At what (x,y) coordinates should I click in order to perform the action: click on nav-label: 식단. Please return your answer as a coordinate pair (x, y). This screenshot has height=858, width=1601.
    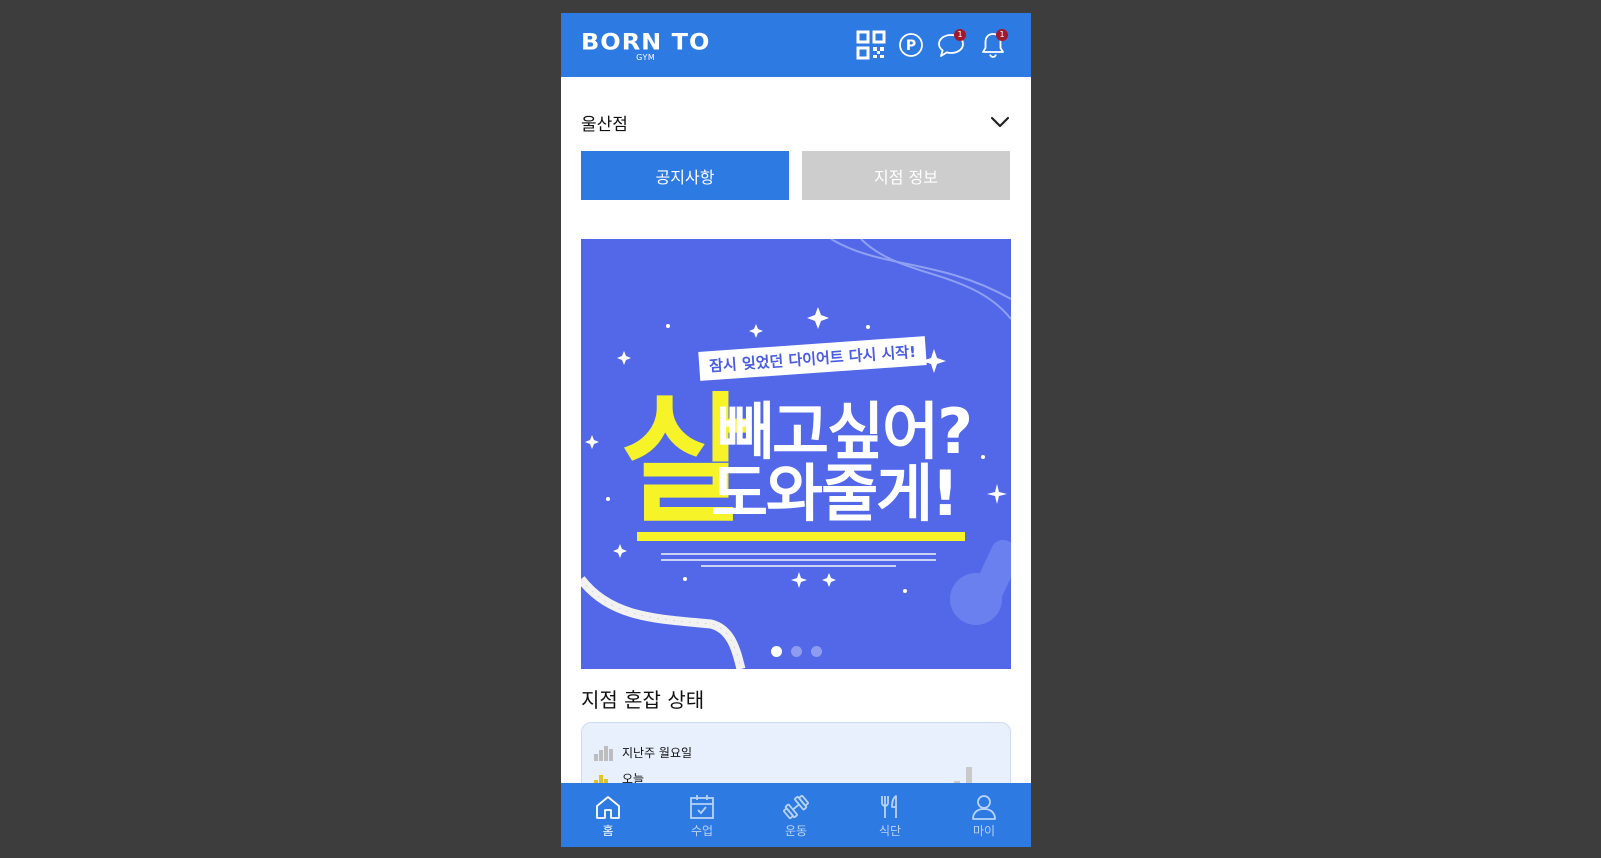
    Looking at the image, I should click on (890, 831).